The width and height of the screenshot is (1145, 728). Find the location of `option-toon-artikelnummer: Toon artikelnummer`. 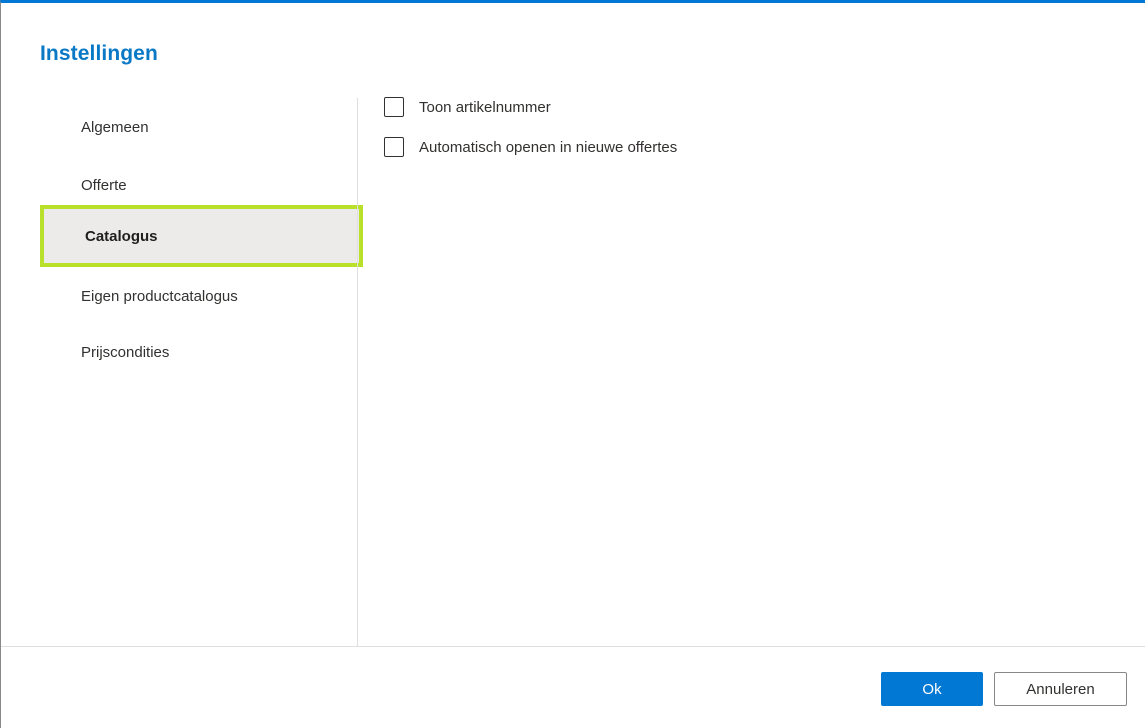

option-toon-artikelnummer: Toon artikelnummer is located at coordinates (467, 107).